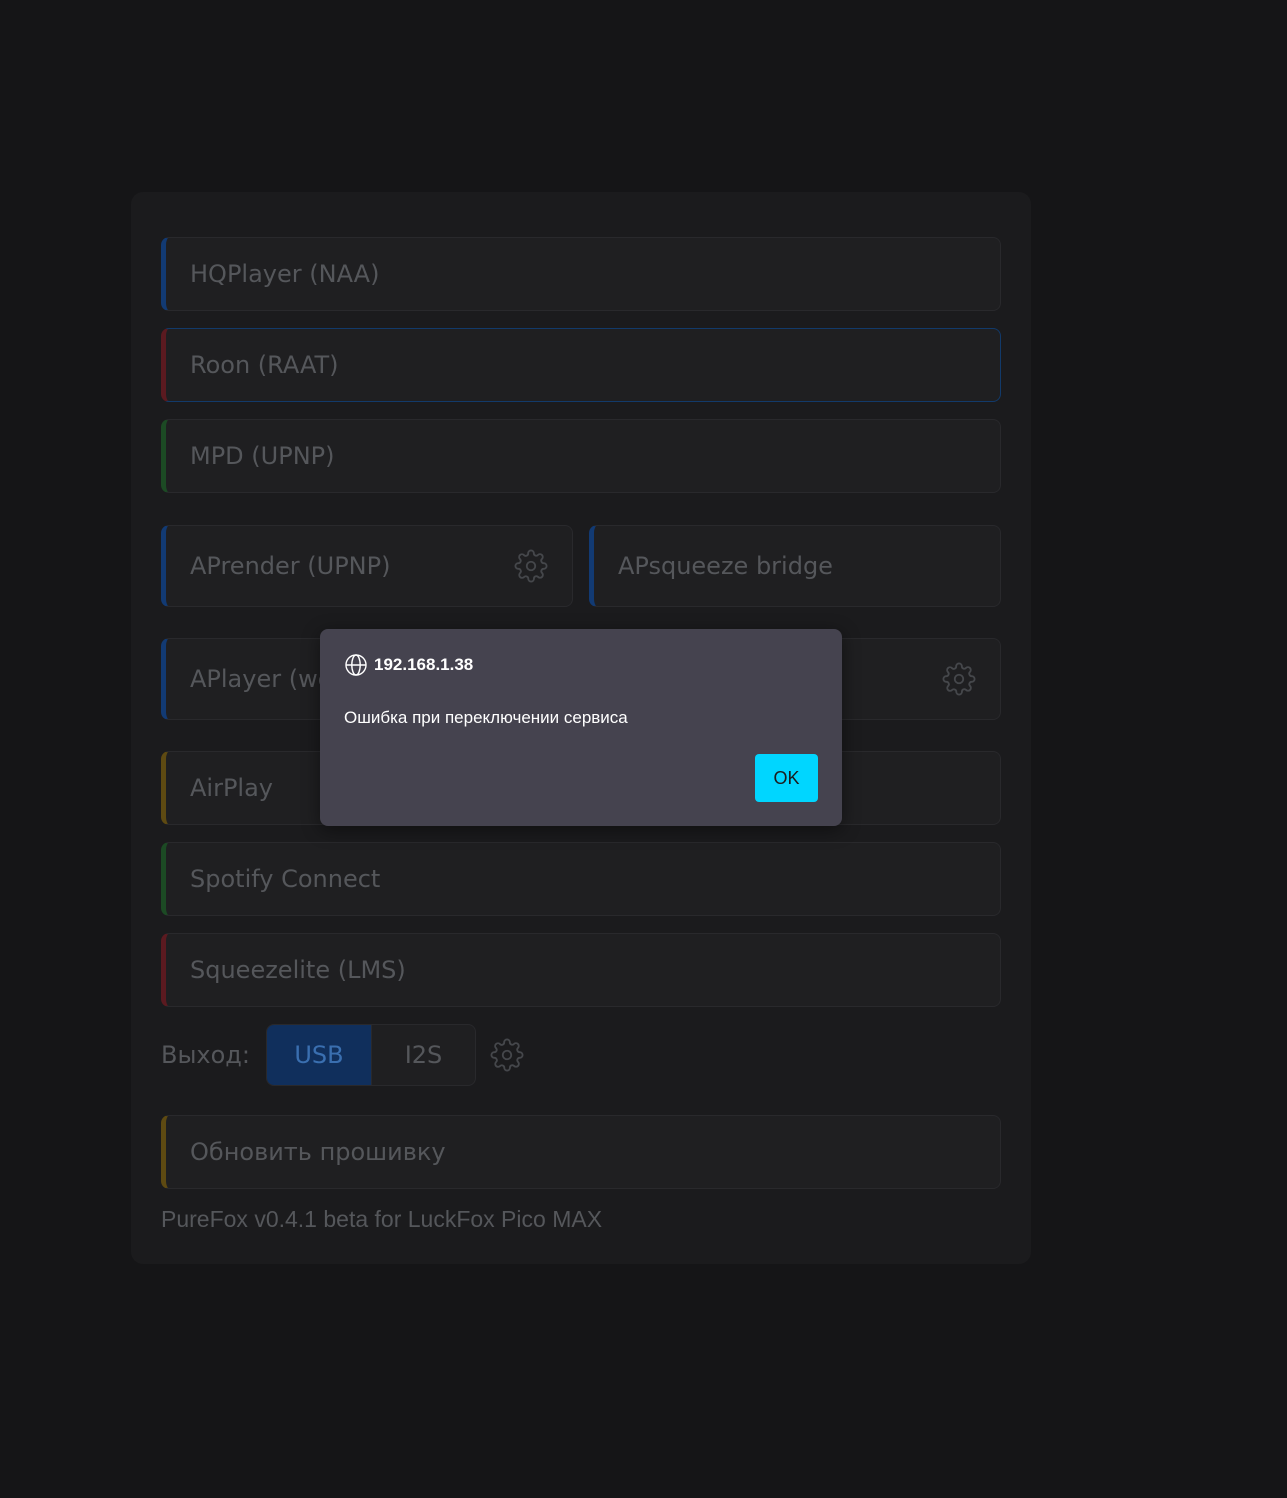 This screenshot has height=1498, width=1287. Describe the element at coordinates (232, 788) in the screenshot. I see `service-airplay-label: AirPlay` at that location.